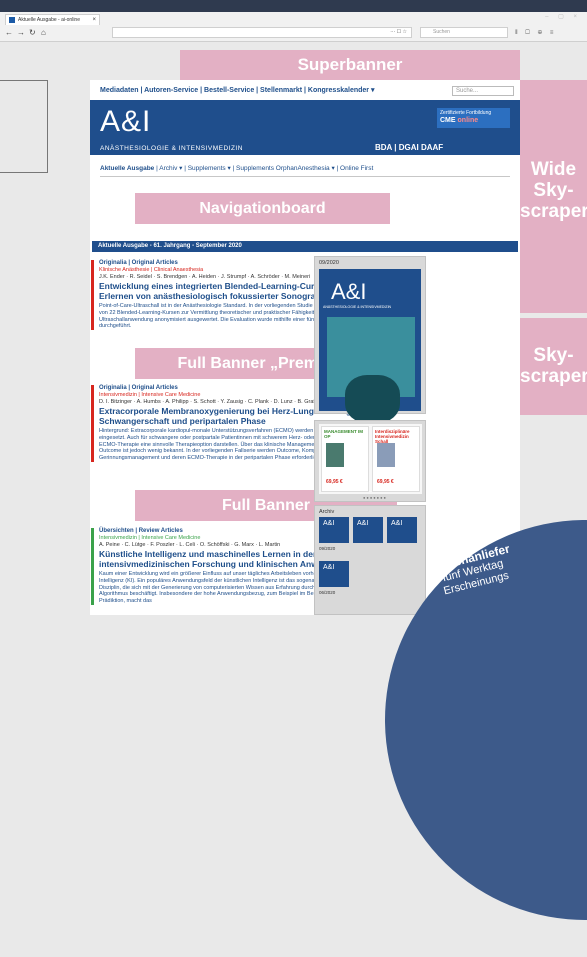 This screenshot has width=587, height=957. What do you see at coordinates (398, 32) in the screenshot?
I see `page-actions-icon: ··· ☐ ☆` at bounding box center [398, 32].